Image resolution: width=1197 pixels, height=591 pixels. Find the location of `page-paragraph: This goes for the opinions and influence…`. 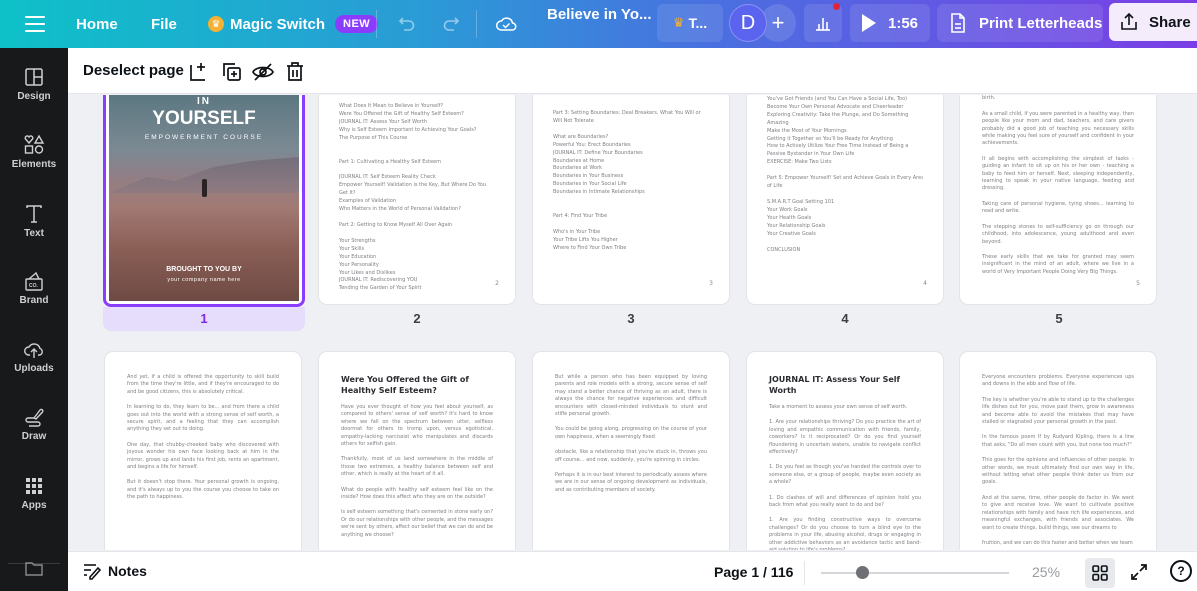

page-paragraph: This goes for the opinions and influence… is located at coordinates (1058, 471).